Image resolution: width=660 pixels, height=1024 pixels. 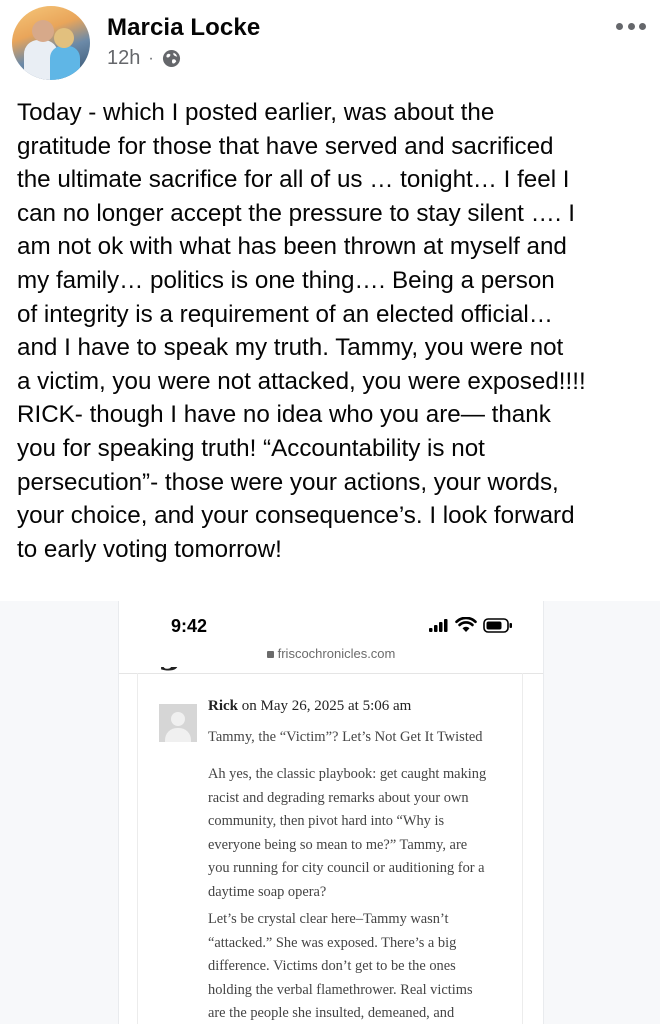 I want to click on signal-icon, so click(x=438, y=625).